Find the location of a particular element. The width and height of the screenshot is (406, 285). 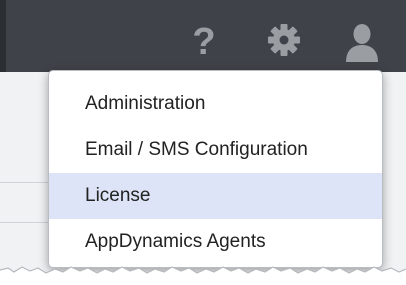

header-left-edge is located at coordinates (3, 36).